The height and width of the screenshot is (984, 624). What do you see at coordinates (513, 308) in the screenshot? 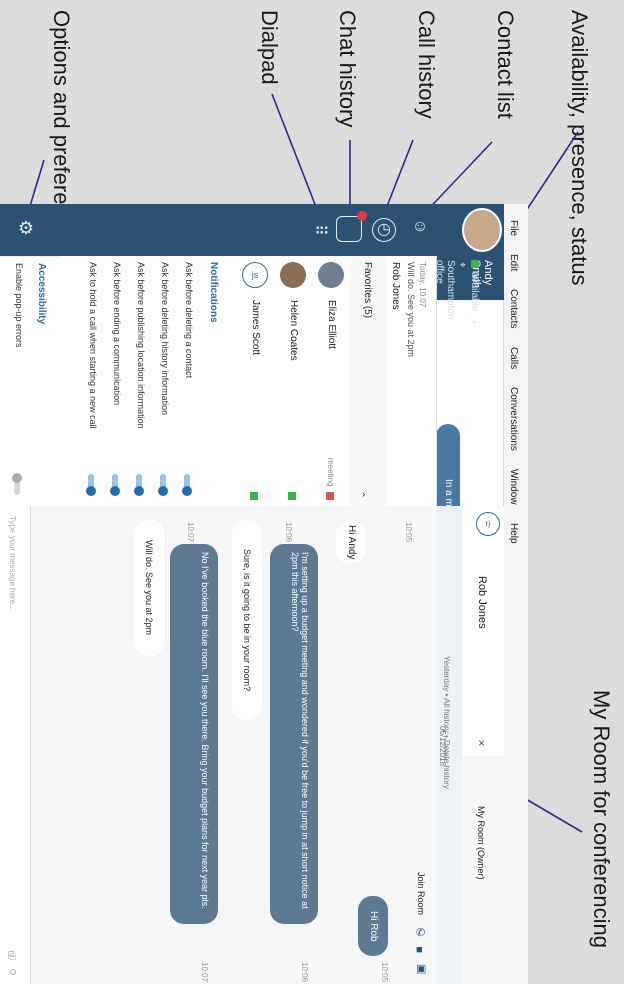
I see `menu-contacts: Contacts` at bounding box center [513, 308].